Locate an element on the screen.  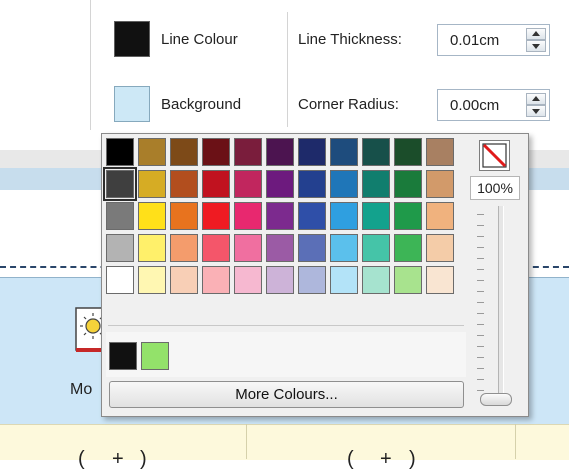
background-colour-button is located at coordinates (132, 104).